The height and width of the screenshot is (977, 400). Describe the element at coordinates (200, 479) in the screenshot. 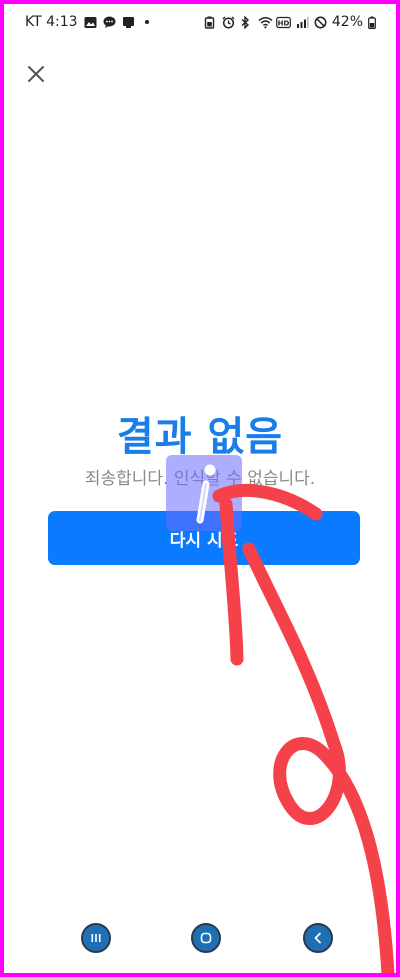

I see `result-subtitle: 죄송합니다. 인식할 수 없습니다.` at that location.